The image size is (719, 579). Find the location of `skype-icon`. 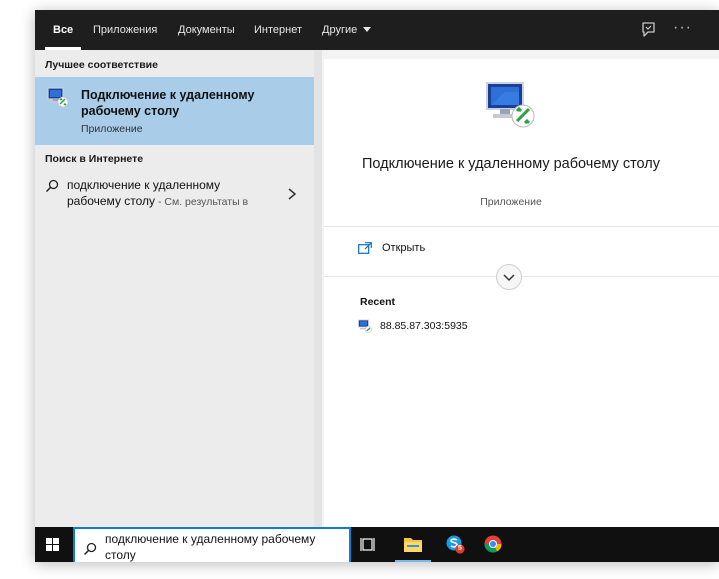

skype-icon is located at coordinates (455, 544).